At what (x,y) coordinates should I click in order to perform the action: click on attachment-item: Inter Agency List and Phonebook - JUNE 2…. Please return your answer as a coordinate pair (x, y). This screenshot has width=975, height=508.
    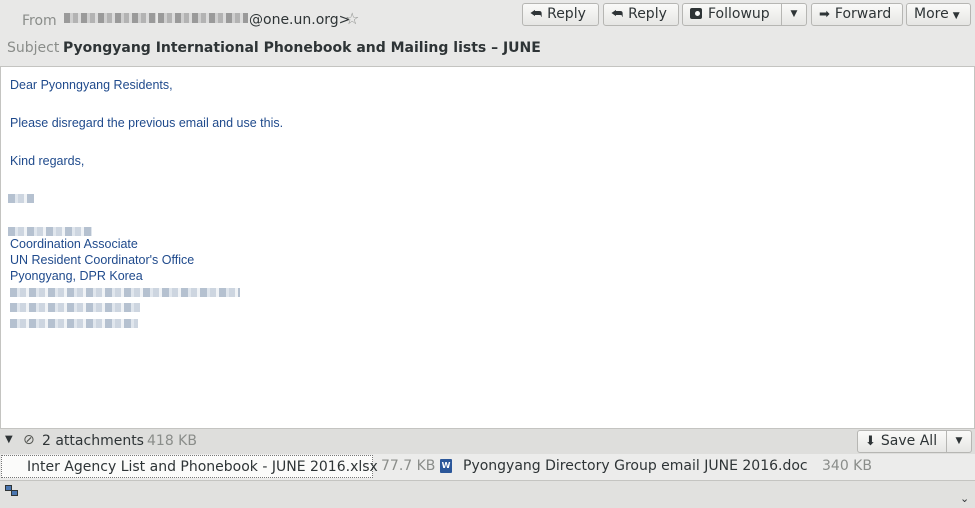
    Looking at the image, I should click on (189, 466).